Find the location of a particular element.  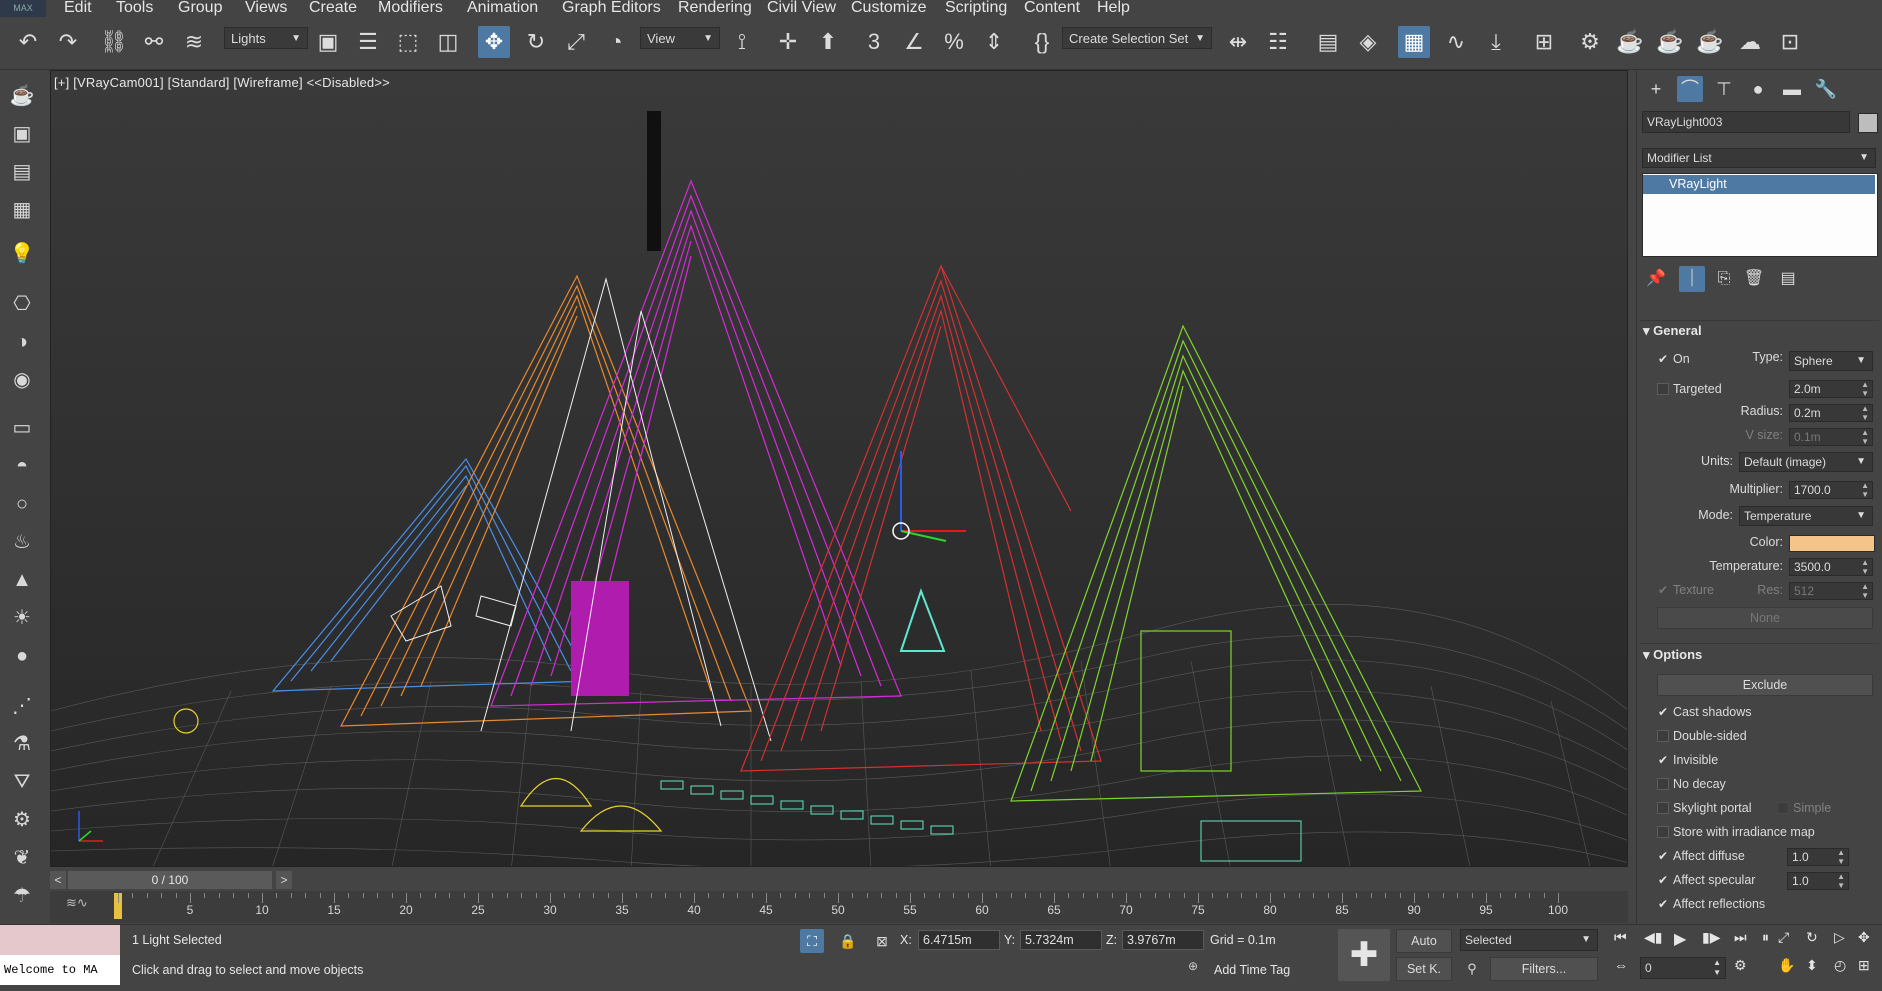

menu-civil-view: Civil View is located at coordinates (801, 8).